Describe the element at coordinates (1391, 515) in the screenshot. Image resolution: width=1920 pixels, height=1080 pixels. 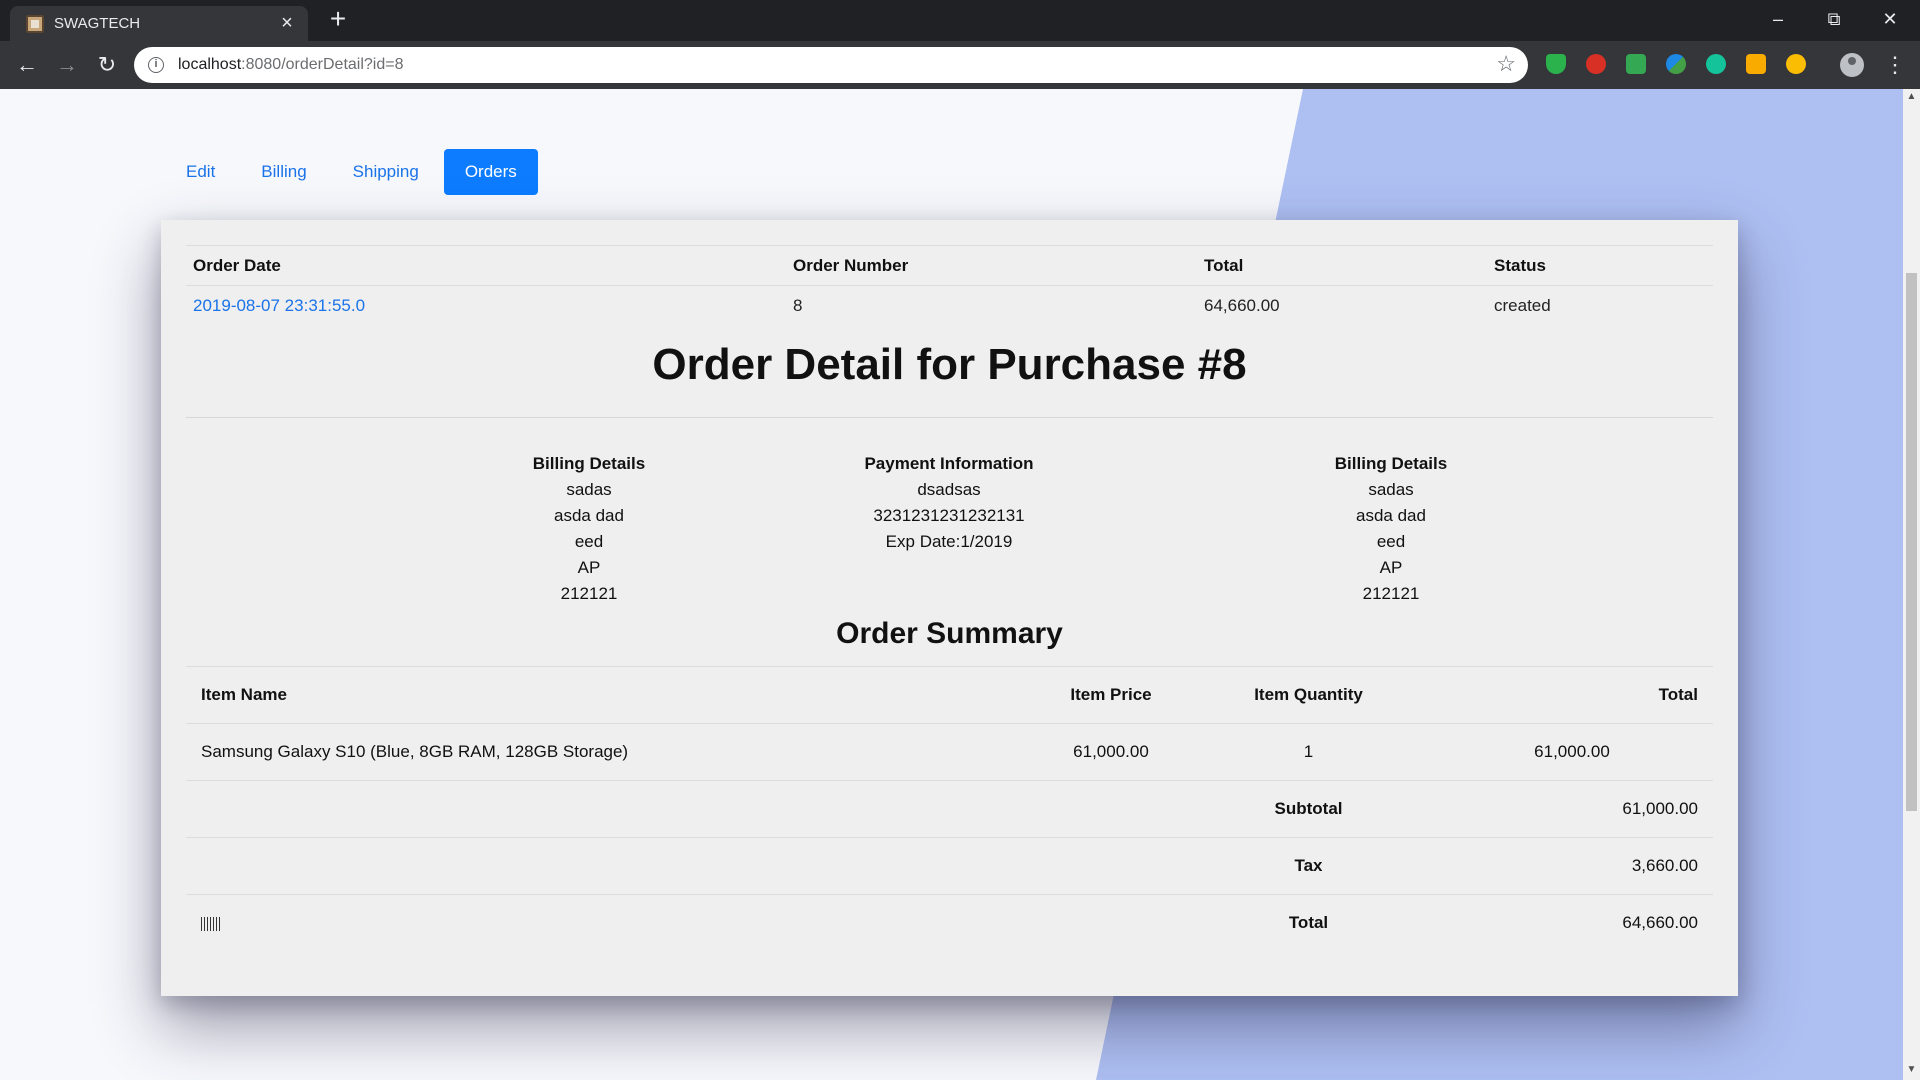
I see `shipping-street: asda dad` at that location.